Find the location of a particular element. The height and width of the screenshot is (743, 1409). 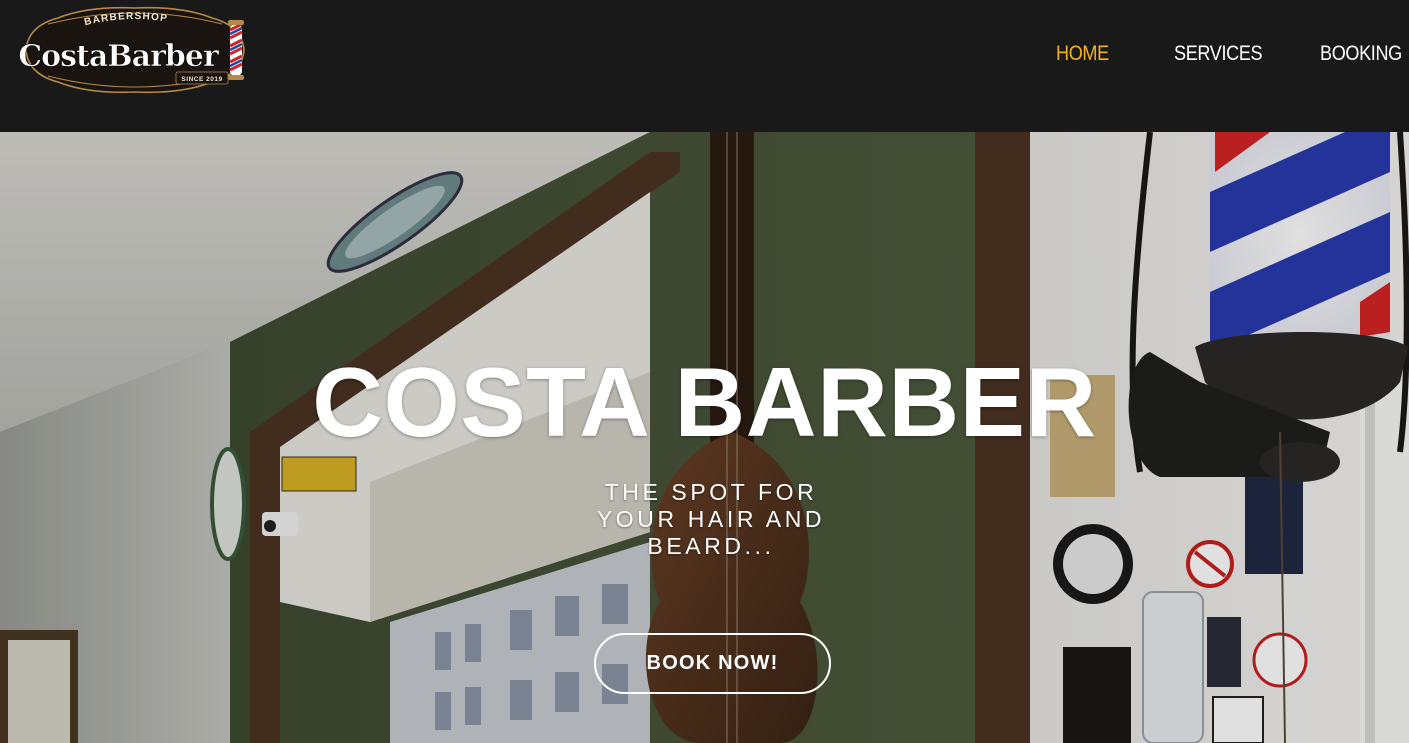

logo-since-text: SINCE 2019 is located at coordinates (201, 79).